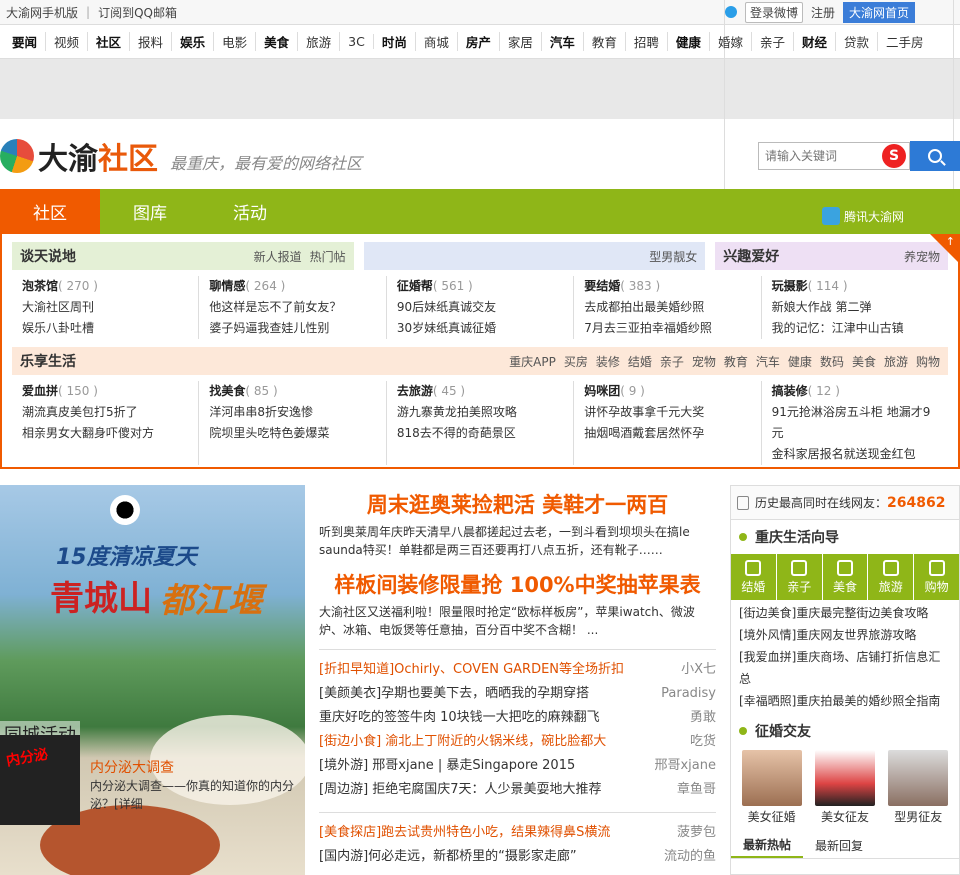 The width and height of the screenshot is (960, 875). What do you see at coordinates (227, 286) in the screenshot?
I see `forum-name: 聊情感` at bounding box center [227, 286].